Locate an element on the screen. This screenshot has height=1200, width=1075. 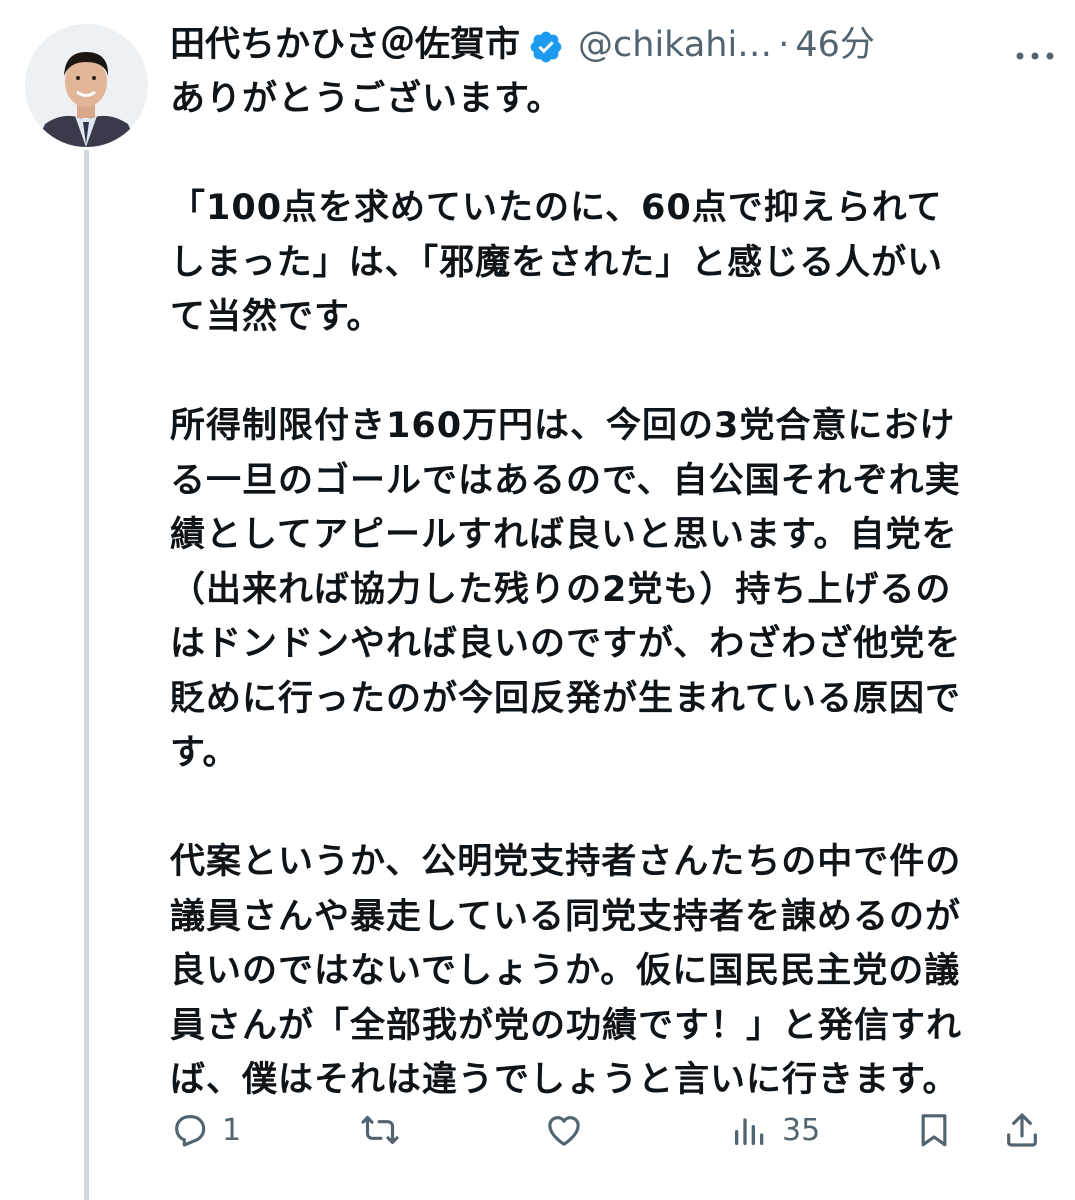
author-display-name: 田代ちかひさ＠佐賀市 is located at coordinates (345, 45).